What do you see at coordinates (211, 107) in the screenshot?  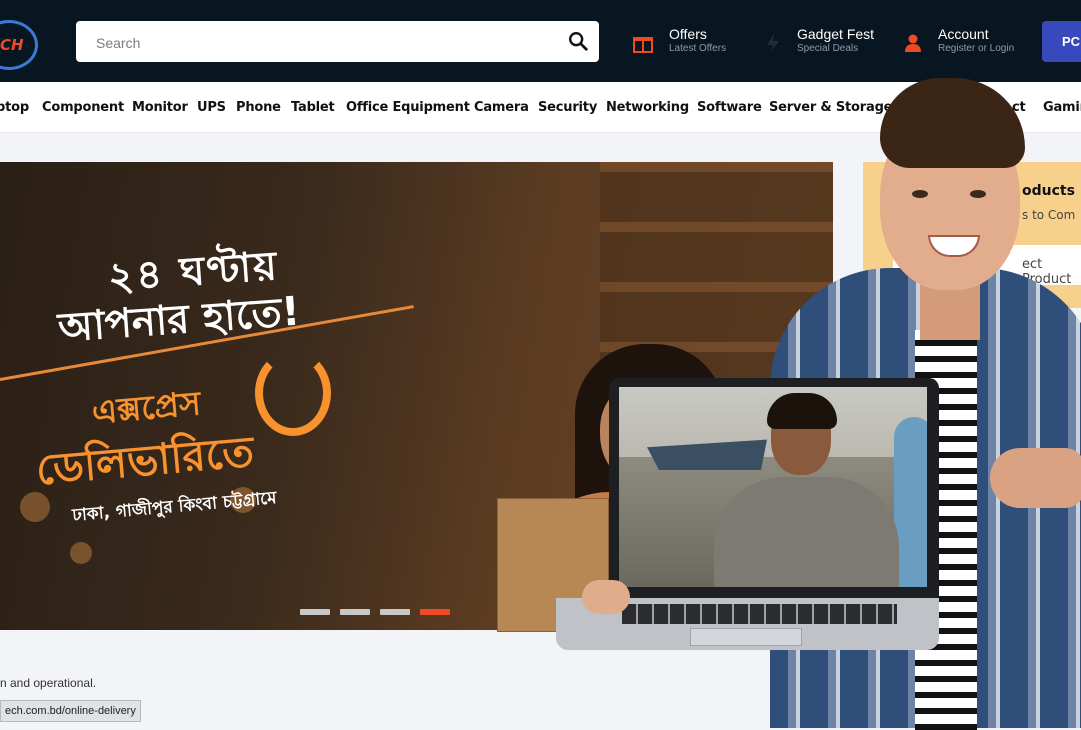 I see `nav-item-ups: UPS` at bounding box center [211, 107].